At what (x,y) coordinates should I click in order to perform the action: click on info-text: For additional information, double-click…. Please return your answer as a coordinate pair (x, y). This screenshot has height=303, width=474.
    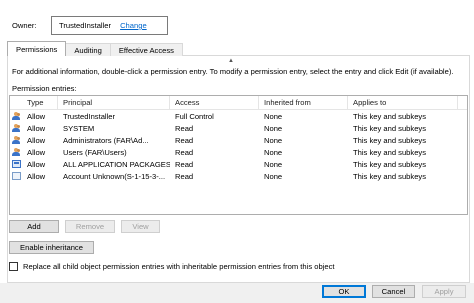
    Looking at the image, I should click on (233, 71).